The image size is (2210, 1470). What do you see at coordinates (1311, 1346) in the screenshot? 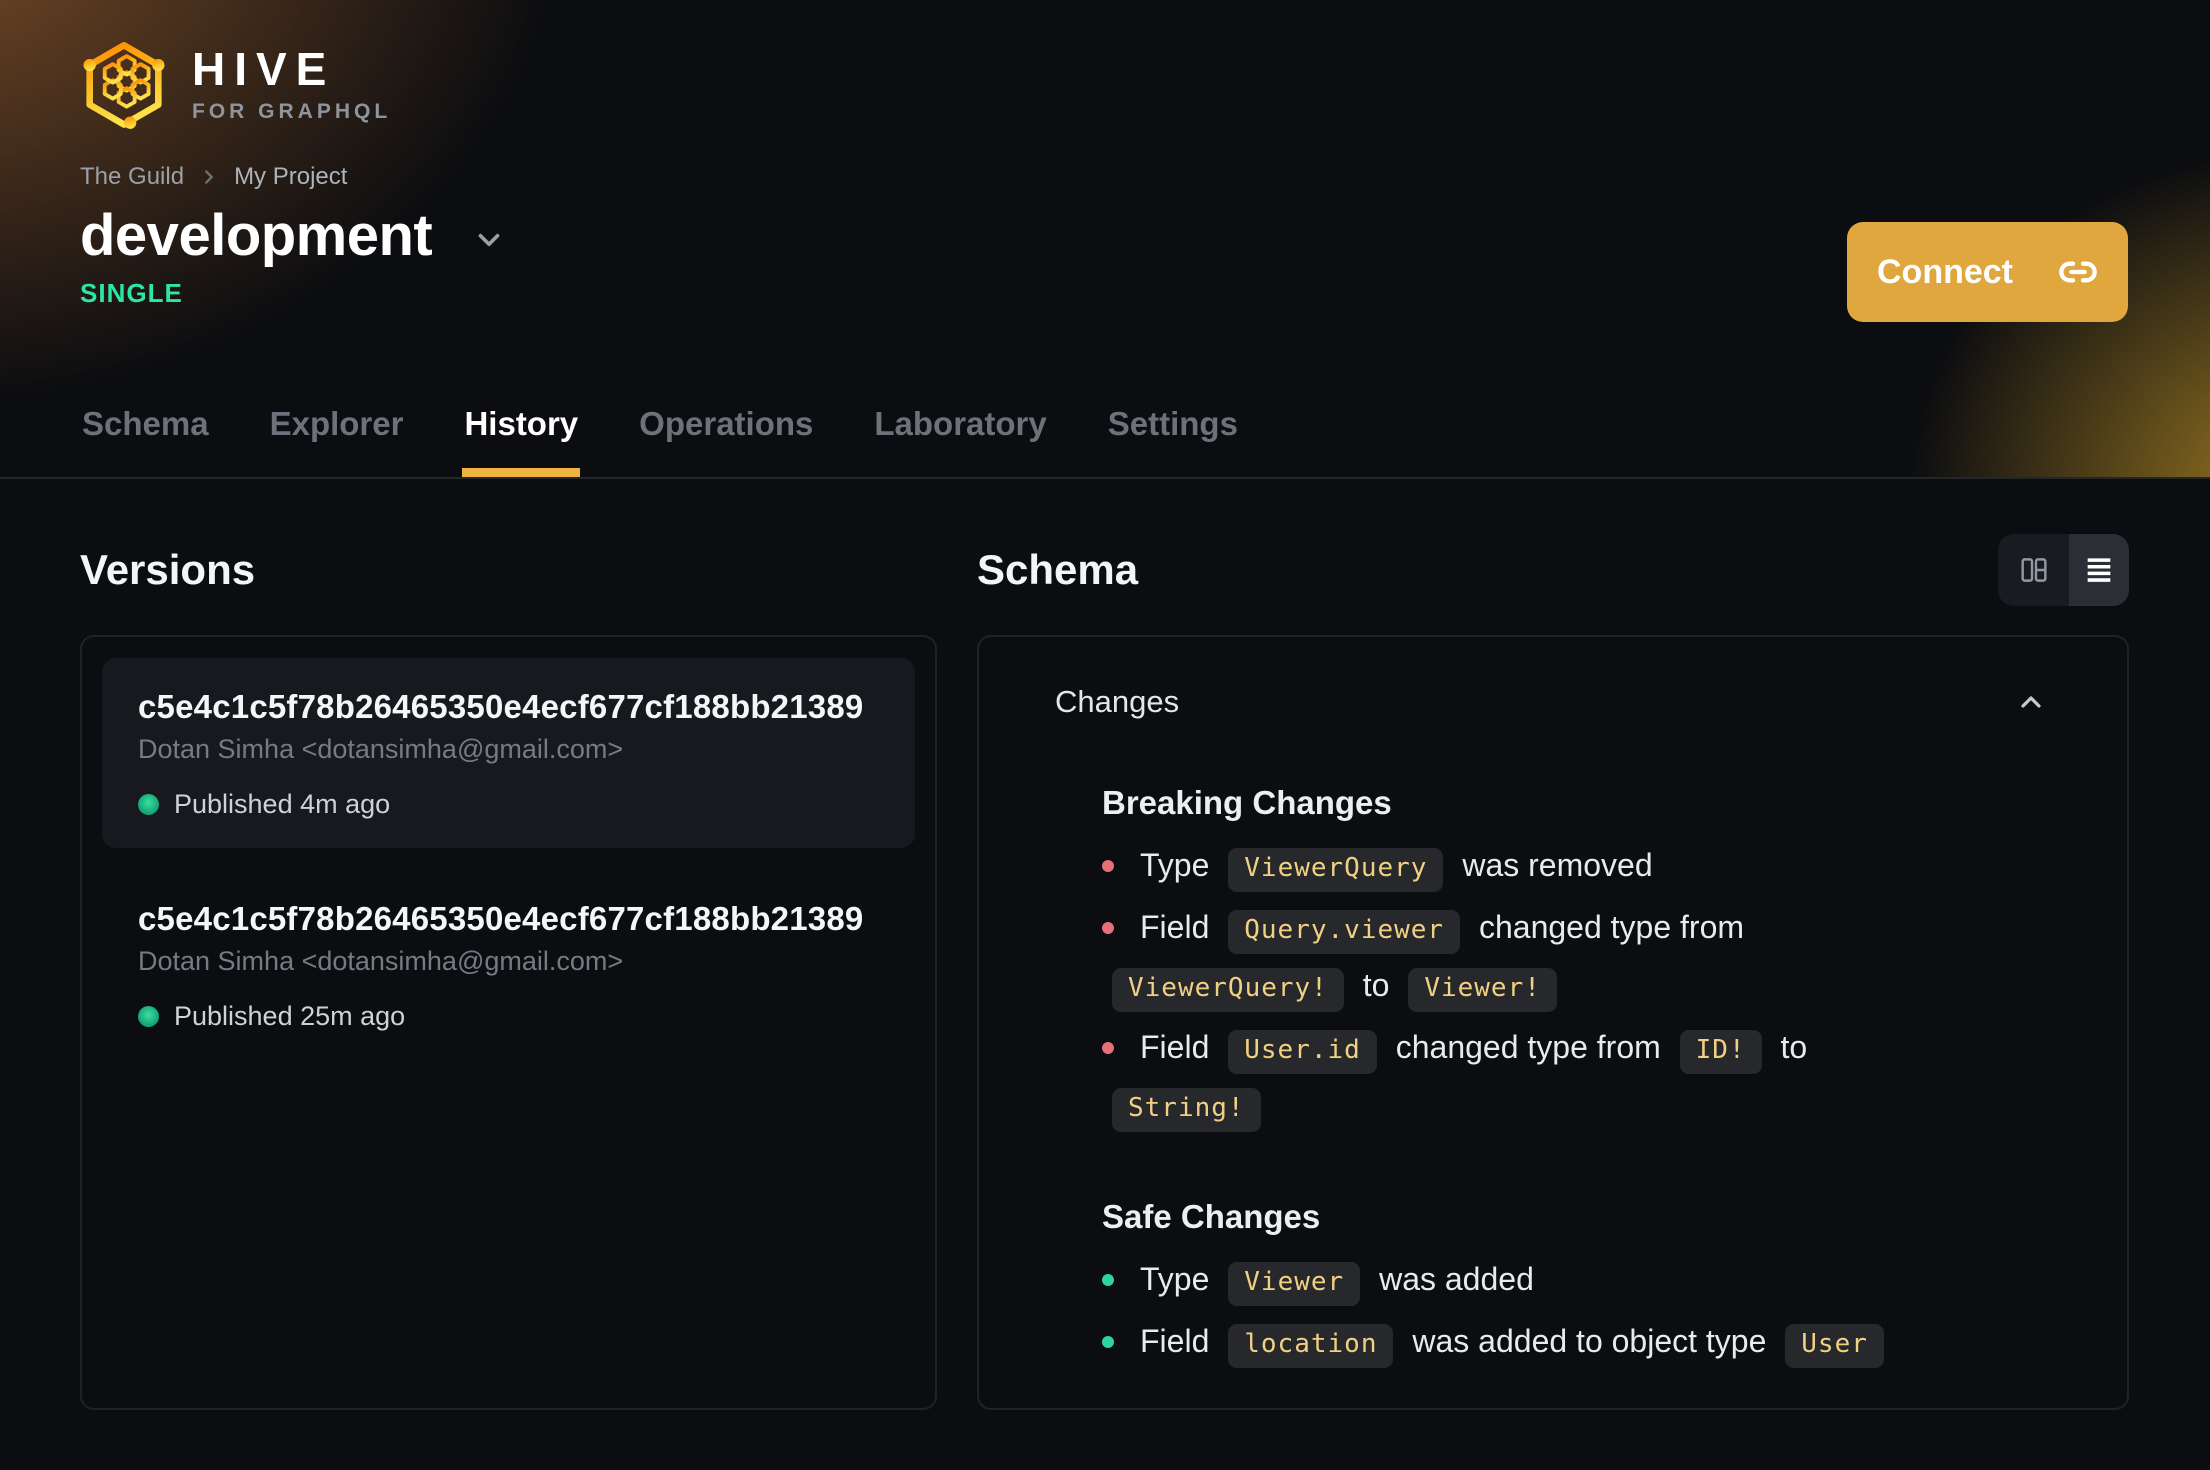
I see `schema-member-chip: location` at bounding box center [1311, 1346].